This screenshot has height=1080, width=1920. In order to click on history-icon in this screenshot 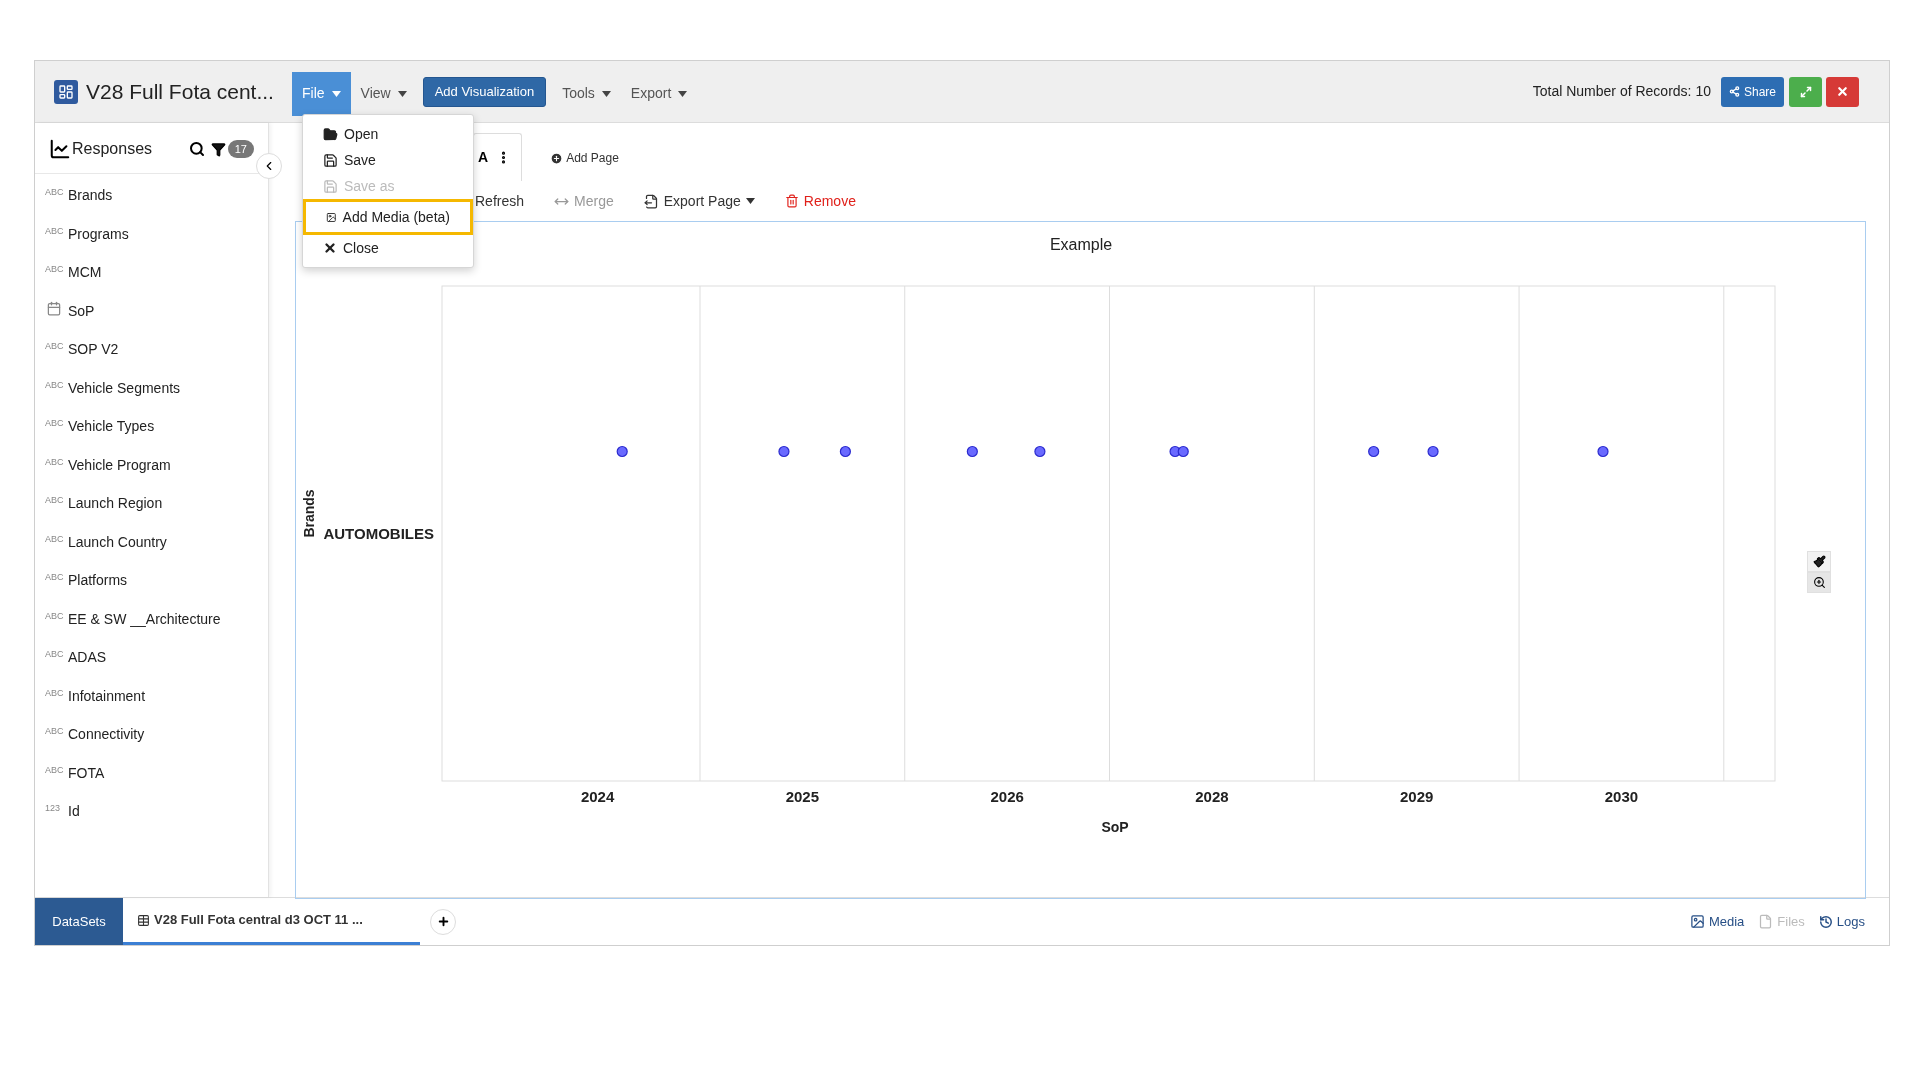, I will do `click(1825, 921)`.